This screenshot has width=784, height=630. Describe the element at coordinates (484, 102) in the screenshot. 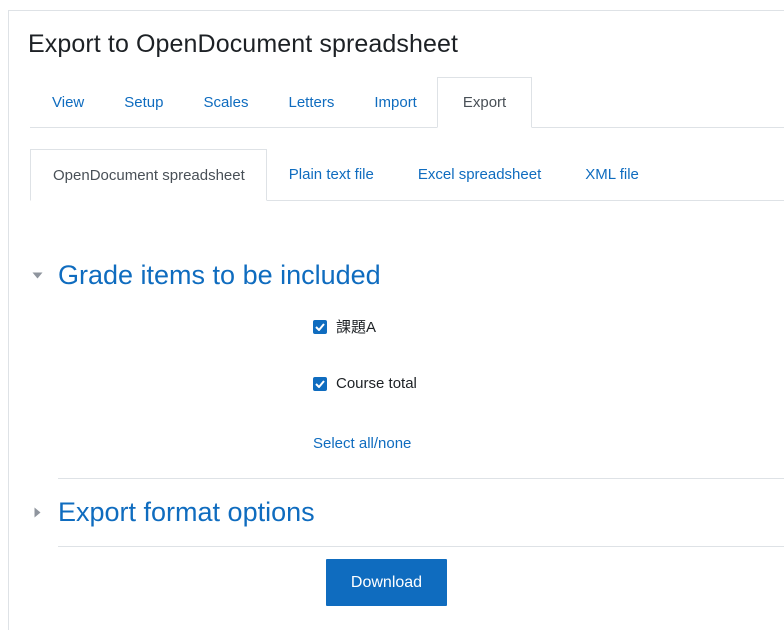

I see `tab-export: Export` at that location.